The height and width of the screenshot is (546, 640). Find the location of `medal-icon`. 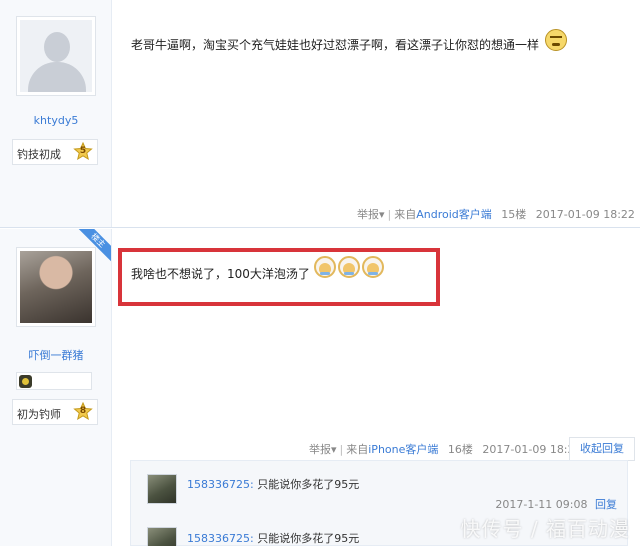

medal-icon is located at coordinates (25, 381).